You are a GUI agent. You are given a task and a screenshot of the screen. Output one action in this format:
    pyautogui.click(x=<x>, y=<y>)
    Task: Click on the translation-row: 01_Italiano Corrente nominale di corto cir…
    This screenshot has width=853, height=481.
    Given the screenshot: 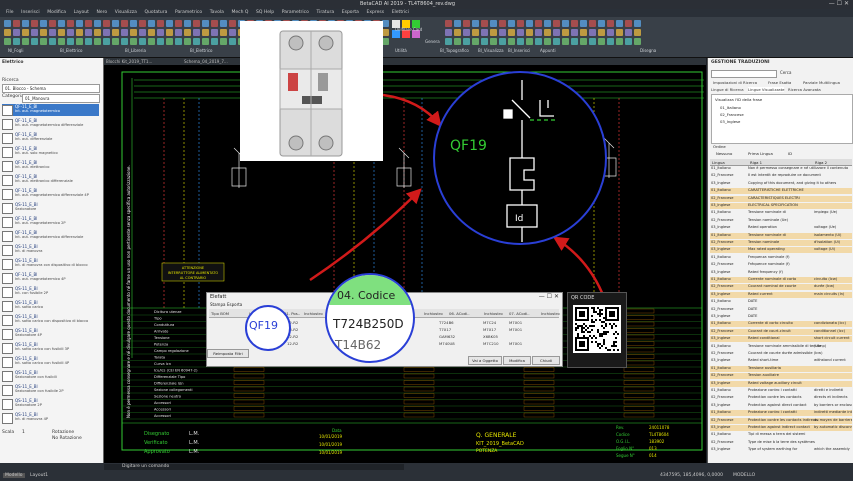 What is the action you would take?
    pyautogui.click(x=781, y=280)
    